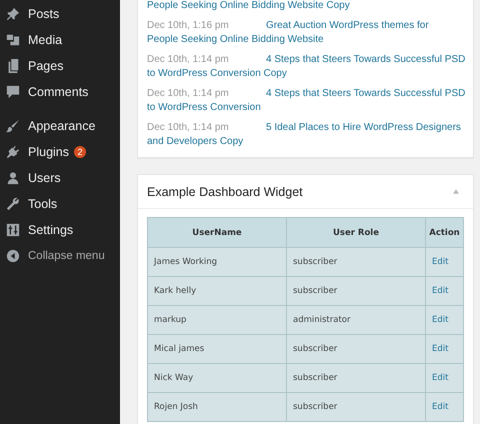  What do you see at coordinates (13, 230) in the screenshot?
I see `settings-icon` at bounding box center [13, 230].